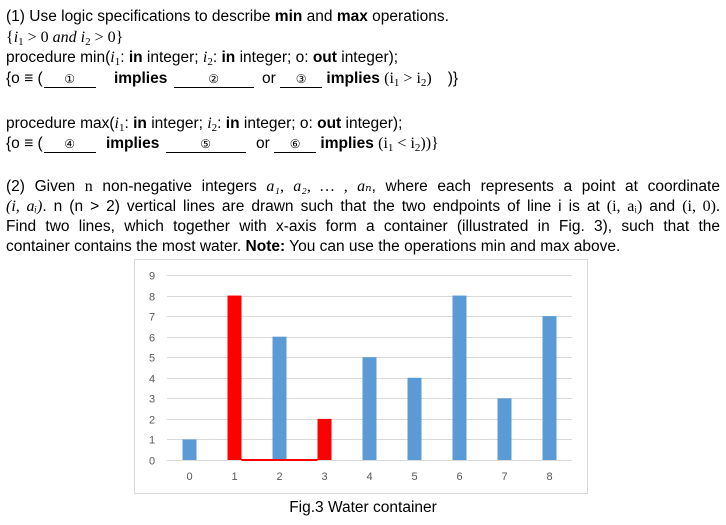 This screenshot has width=726, height=525. What do you see at coordinates (701, 206) in the screenshot?
I see `point-bottom: (i, 0).` at bounding box center [701, 206].